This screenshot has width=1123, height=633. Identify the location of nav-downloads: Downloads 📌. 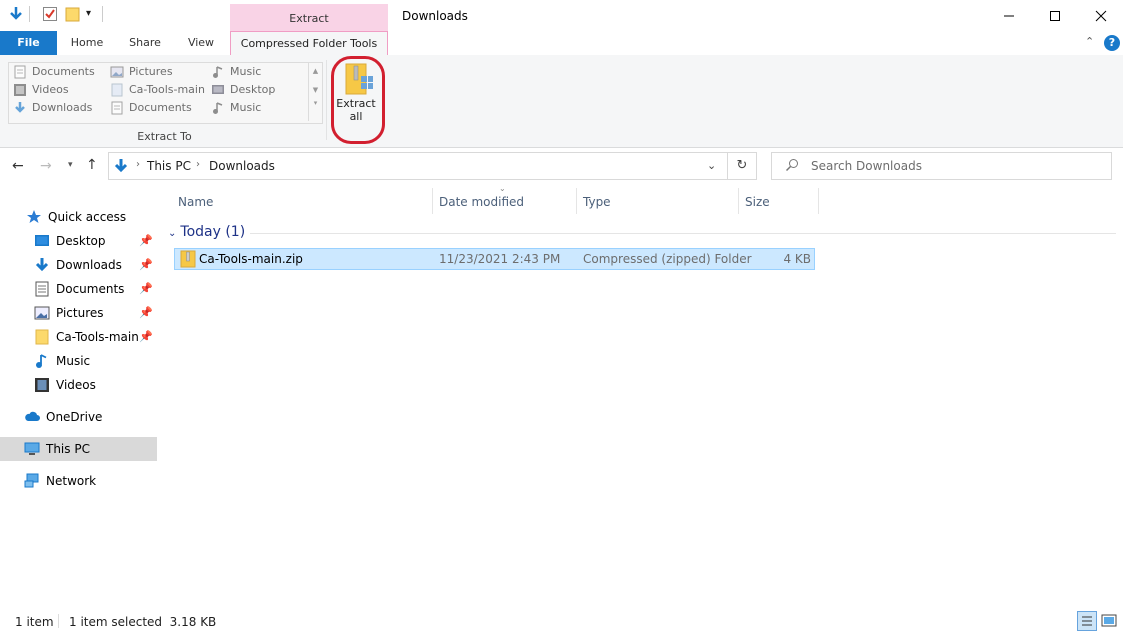
(78, 265).